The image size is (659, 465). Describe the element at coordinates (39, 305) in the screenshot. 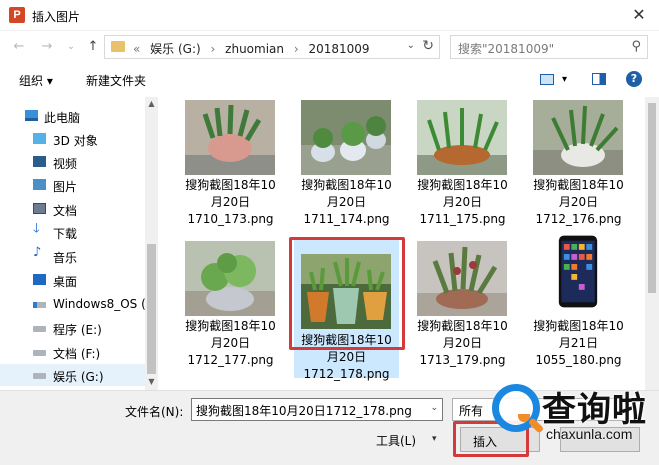

I see `windows-drive-icon` at that location.